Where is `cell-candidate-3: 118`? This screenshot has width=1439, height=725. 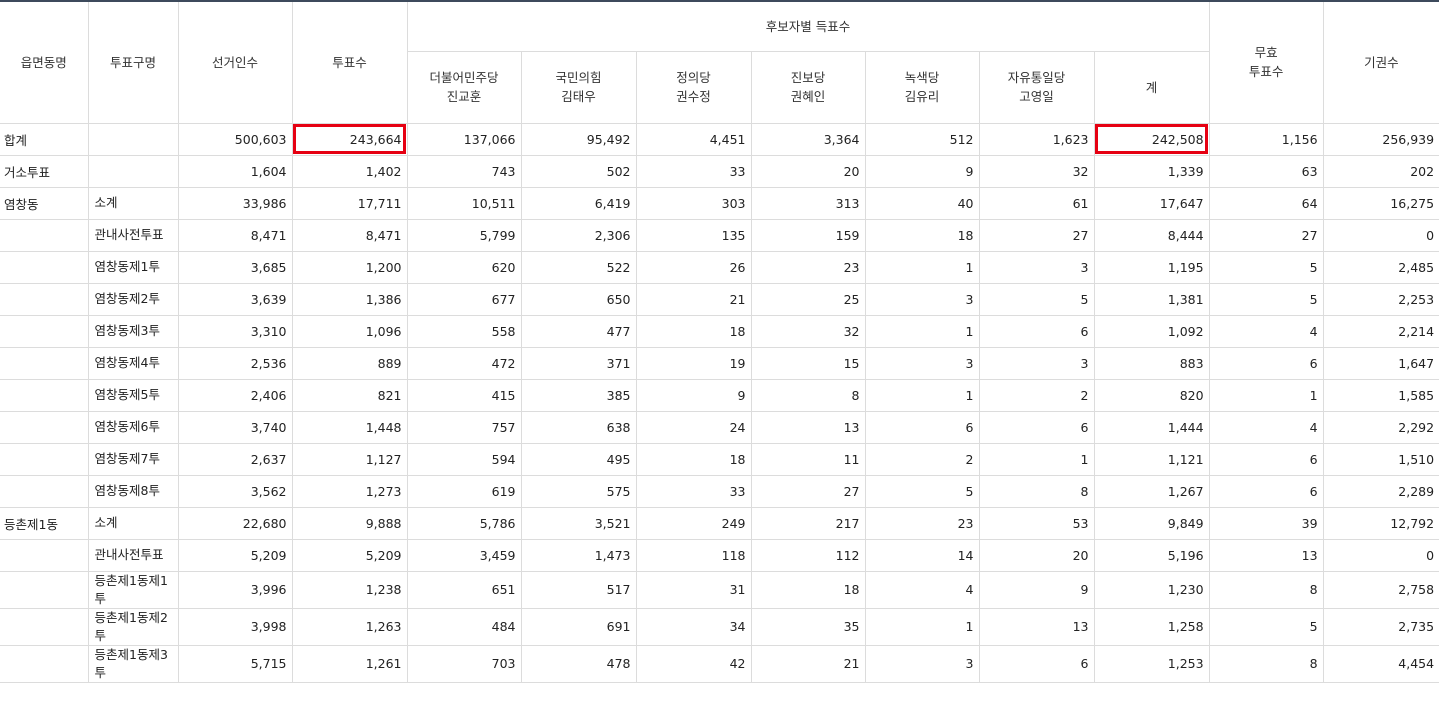
cell-candidate-3: 118 is located at coordinates (693, 555).